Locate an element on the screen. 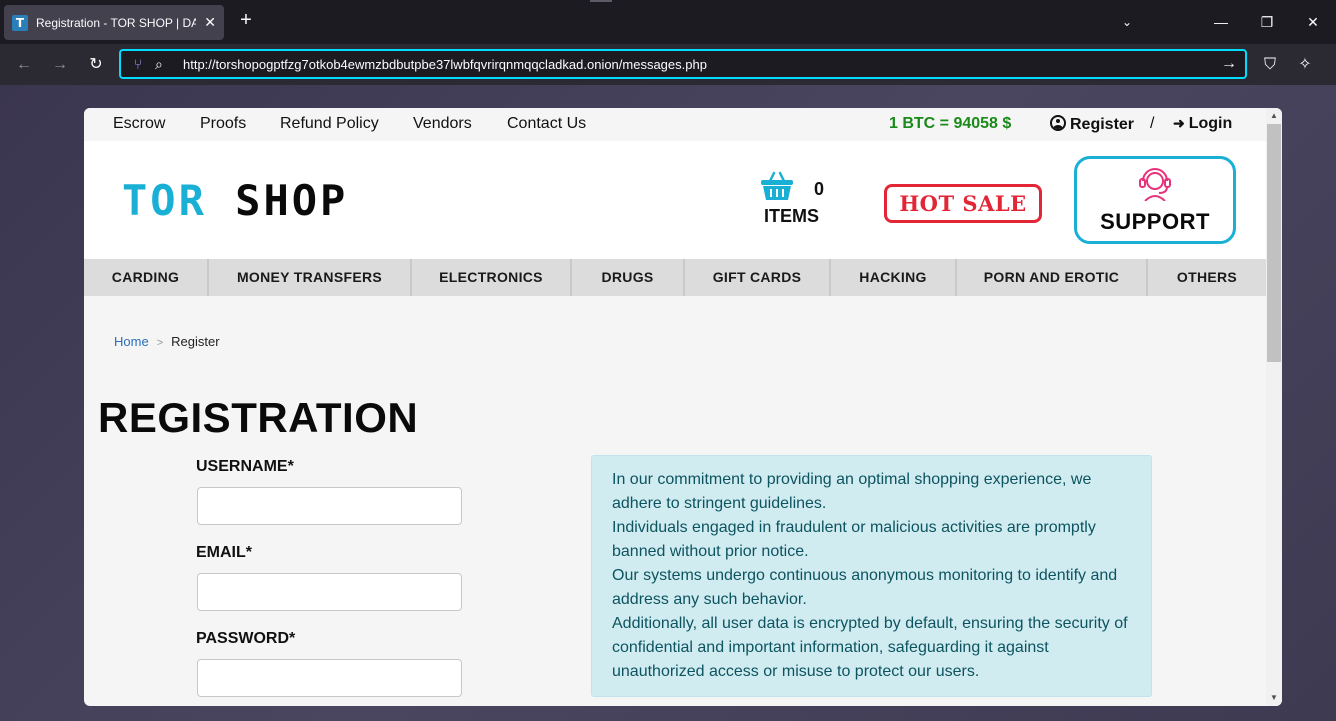  forward-arrow-icon: → is located at coordinates (60, 65).